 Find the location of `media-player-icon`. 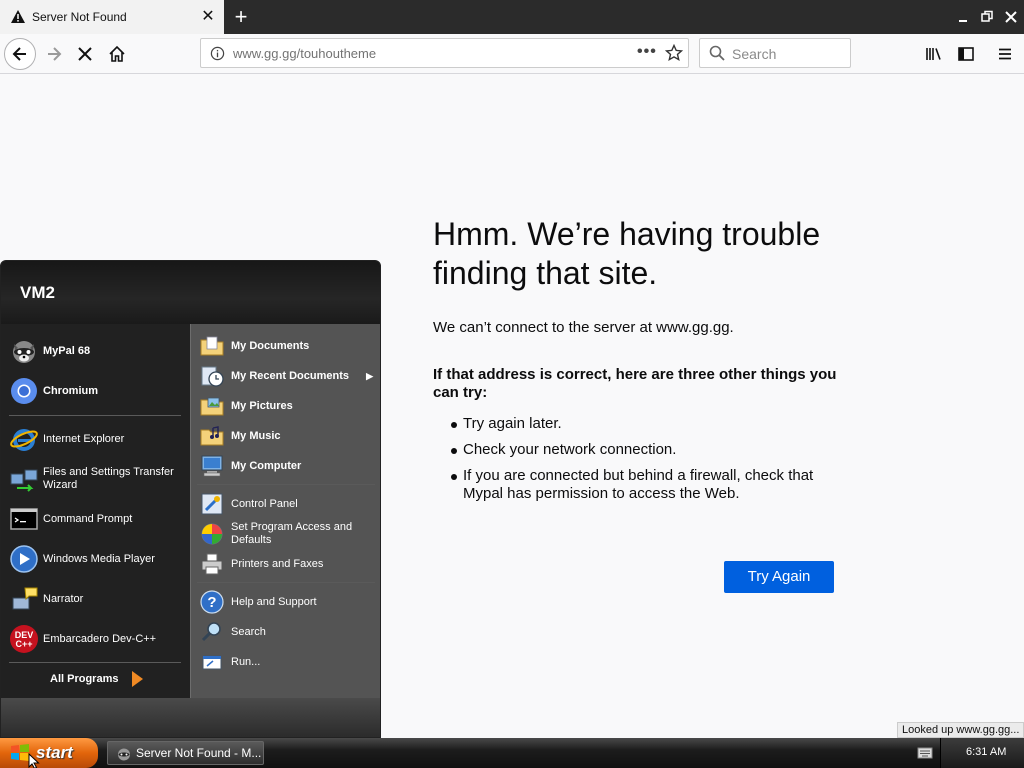

media-player-icon is located at coordinates (24, 559).